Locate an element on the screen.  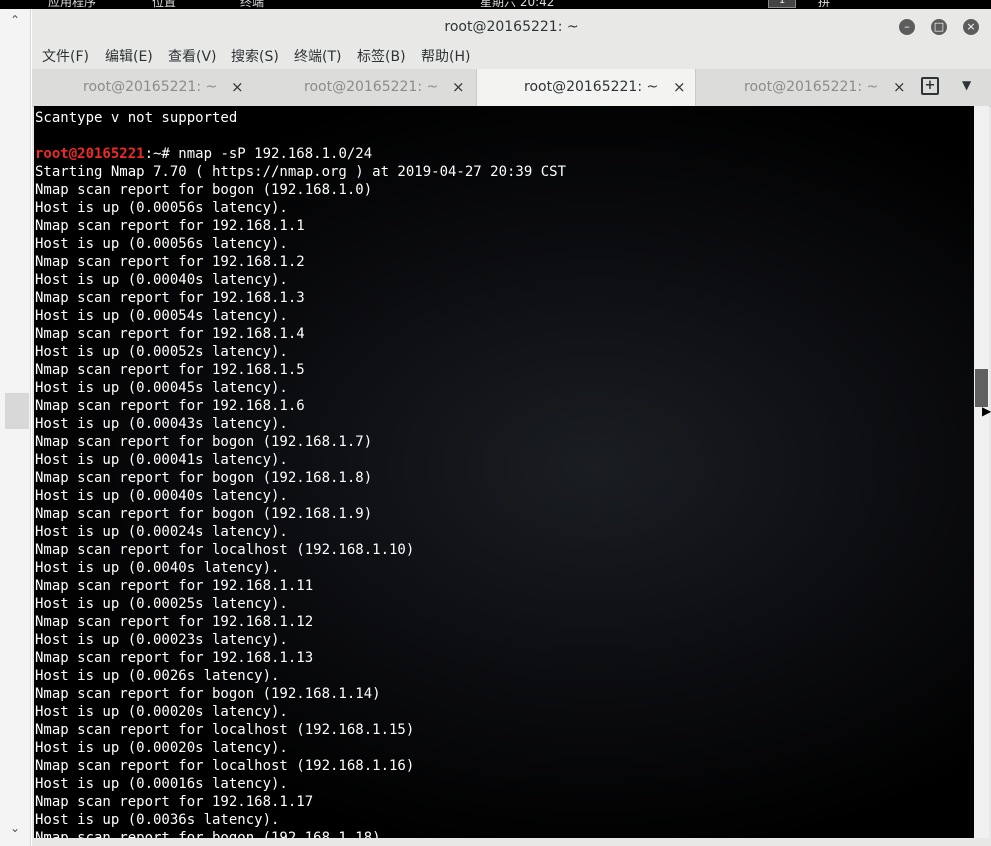
terminal-line: Nmap scan report for bogon (192.168.1.7) is located at coordinates (204, 442).